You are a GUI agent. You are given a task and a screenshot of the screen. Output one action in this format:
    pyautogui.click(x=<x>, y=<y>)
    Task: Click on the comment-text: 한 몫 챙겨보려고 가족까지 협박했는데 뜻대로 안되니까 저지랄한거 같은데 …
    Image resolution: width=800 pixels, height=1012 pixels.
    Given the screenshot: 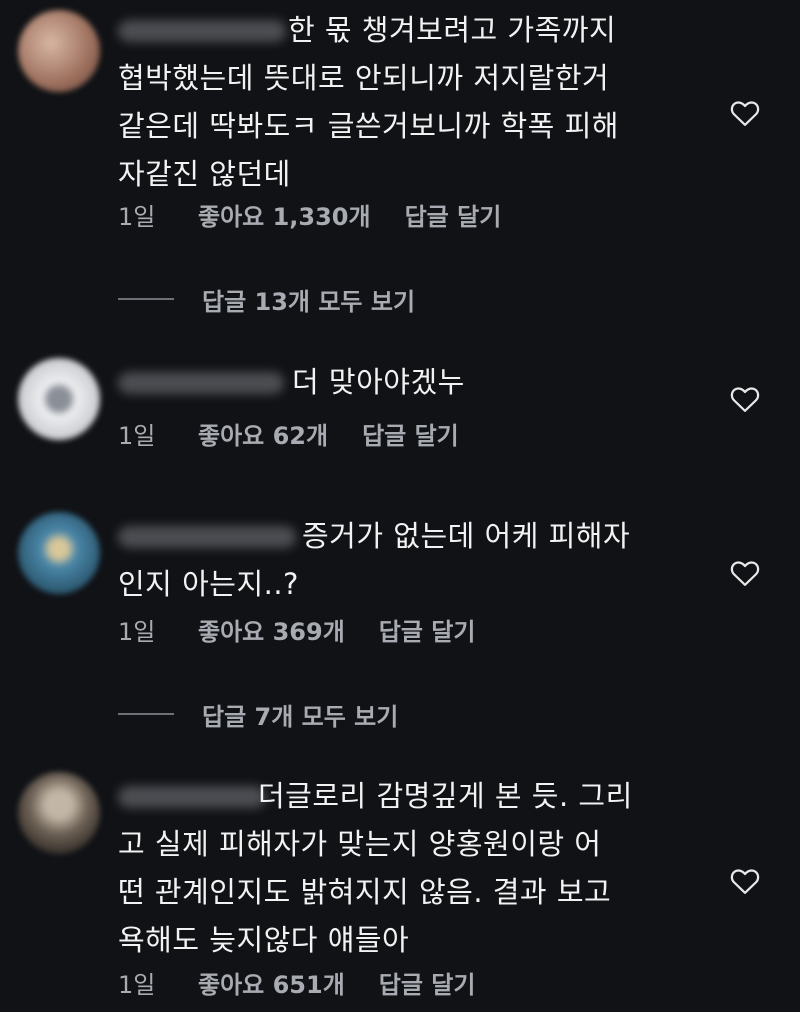 What is the action you would take?
    pyautogui.click(x=368, y=102)
    